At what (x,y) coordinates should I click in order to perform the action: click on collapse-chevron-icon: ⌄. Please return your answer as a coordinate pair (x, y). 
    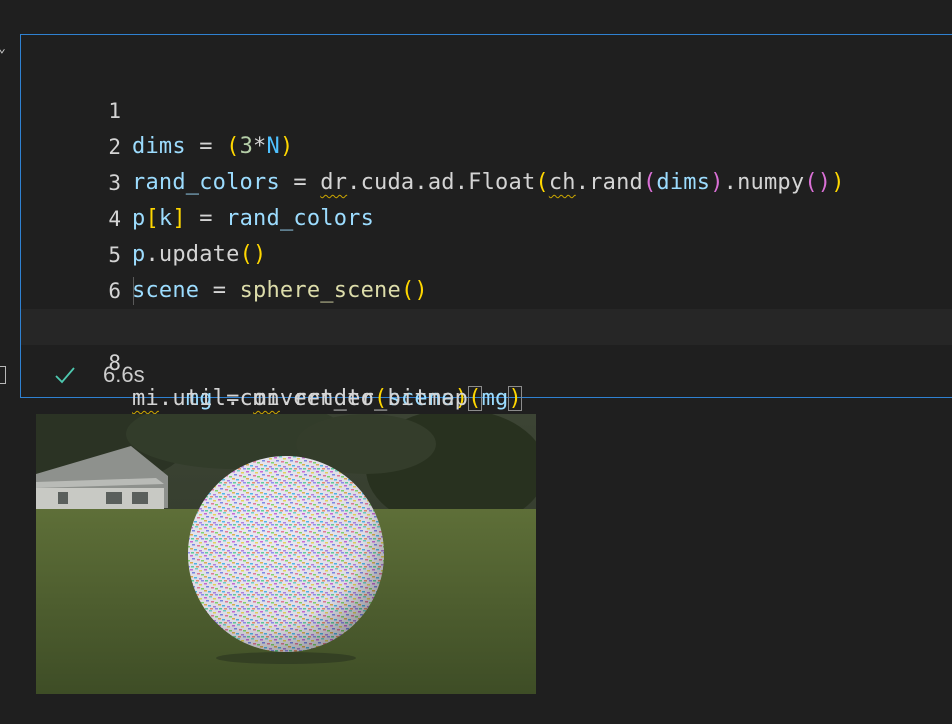
    Looking at the image, I should click on (4, 48).